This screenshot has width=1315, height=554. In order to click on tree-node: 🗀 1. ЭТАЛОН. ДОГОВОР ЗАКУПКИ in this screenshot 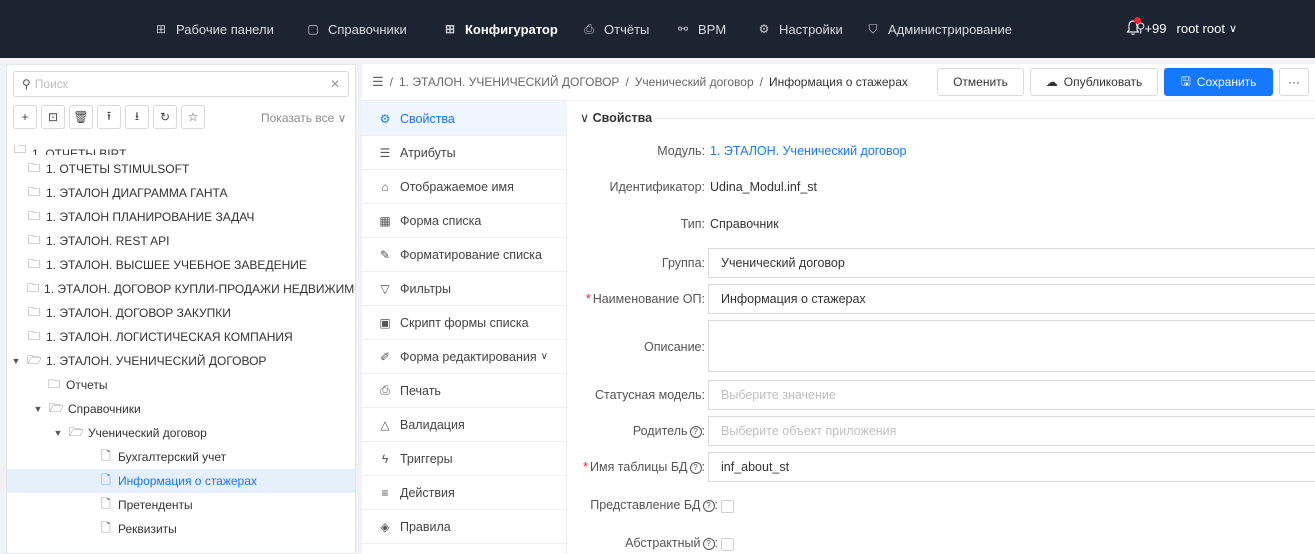, I will do `click(181, 313)`.